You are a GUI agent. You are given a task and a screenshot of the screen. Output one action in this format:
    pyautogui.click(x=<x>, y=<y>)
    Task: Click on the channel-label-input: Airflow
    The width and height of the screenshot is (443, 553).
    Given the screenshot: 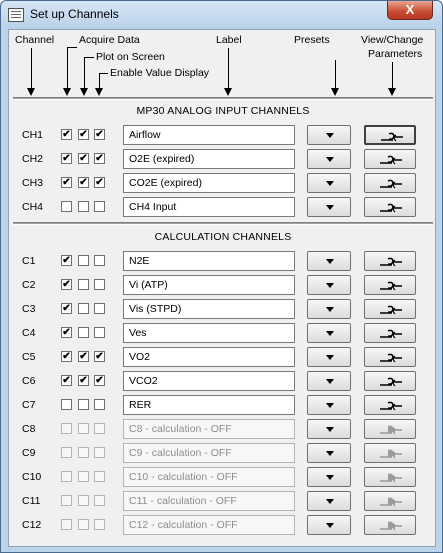 What is the action you would take?
    pyautogui.click(x=209, y=135)
    